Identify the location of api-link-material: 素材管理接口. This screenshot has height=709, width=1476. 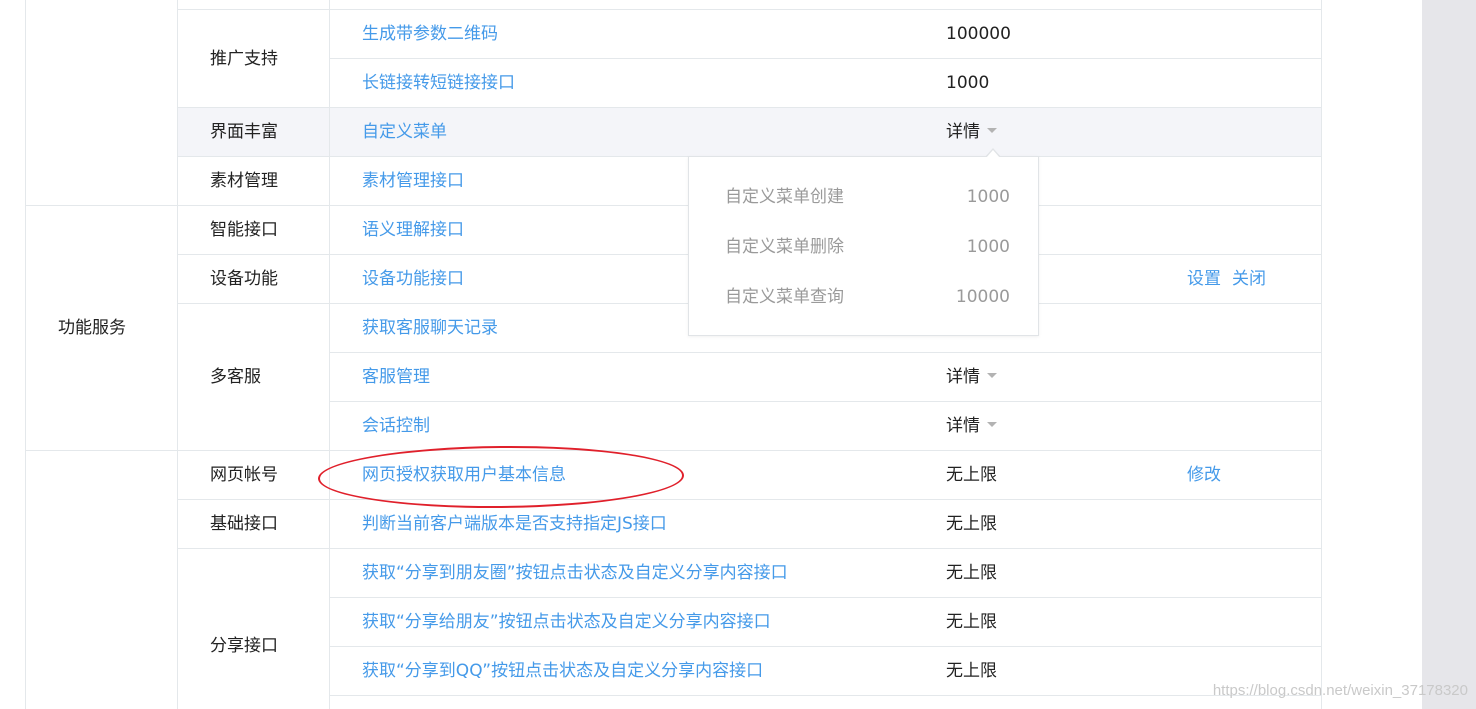
(413, 181).